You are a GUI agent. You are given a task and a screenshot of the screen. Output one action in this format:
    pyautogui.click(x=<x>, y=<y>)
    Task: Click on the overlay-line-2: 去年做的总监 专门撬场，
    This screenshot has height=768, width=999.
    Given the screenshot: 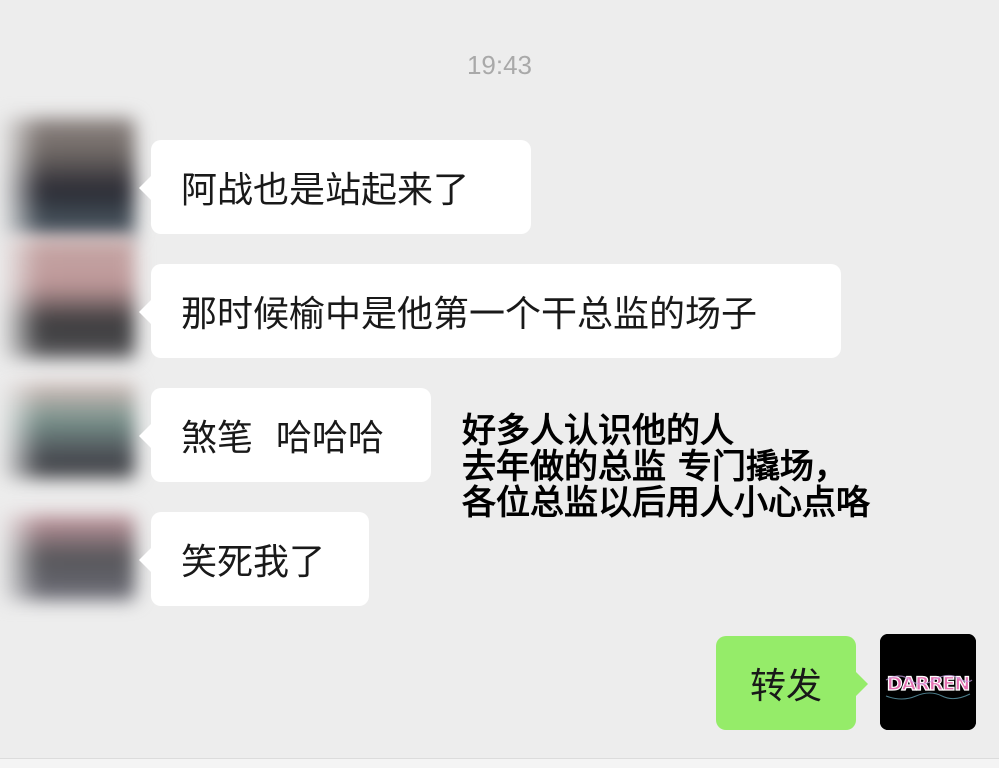 What is the action you would take?
    pyautogui.click(x=655, y=467)
    